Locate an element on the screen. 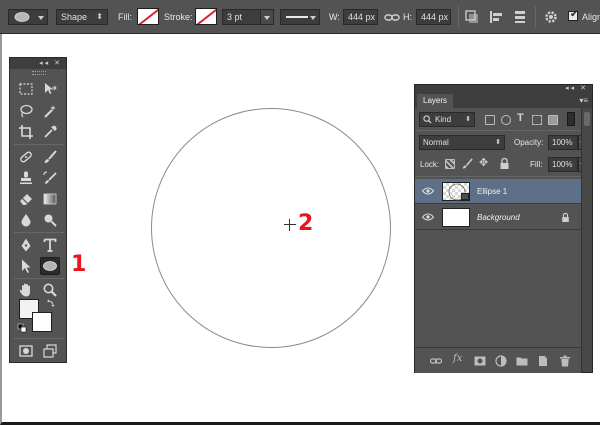 The width and height of the screenshot is (600, 425). path-arrangement-icon is located at coordinates (520, 17).